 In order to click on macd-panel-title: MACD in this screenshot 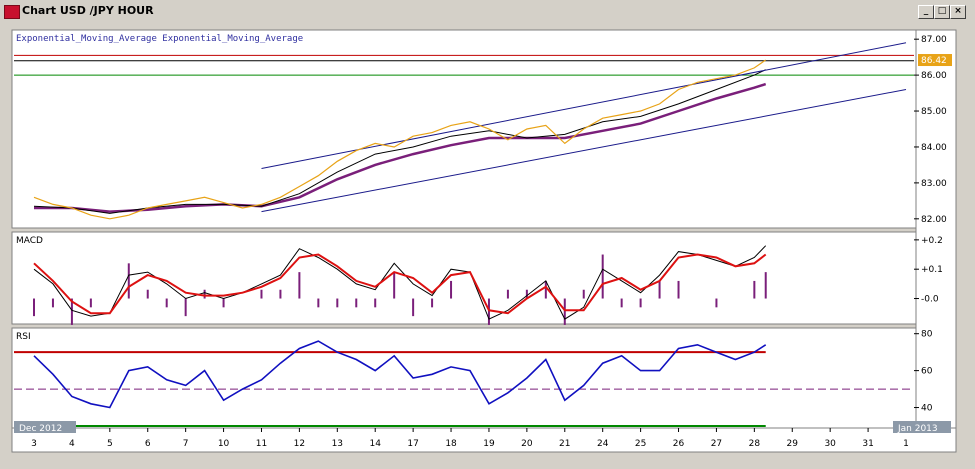, I will do `click(29, 241)`.